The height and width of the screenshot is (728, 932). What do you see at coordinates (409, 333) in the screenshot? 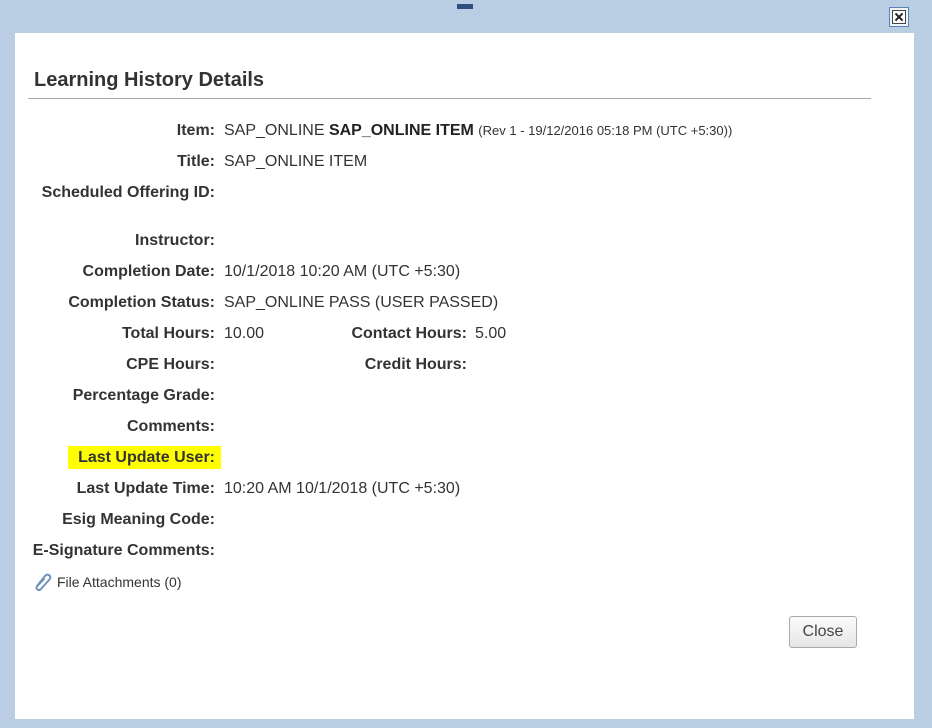
I see `contact-hours-label: Contact Hours:` at bounding box center [409, 333].